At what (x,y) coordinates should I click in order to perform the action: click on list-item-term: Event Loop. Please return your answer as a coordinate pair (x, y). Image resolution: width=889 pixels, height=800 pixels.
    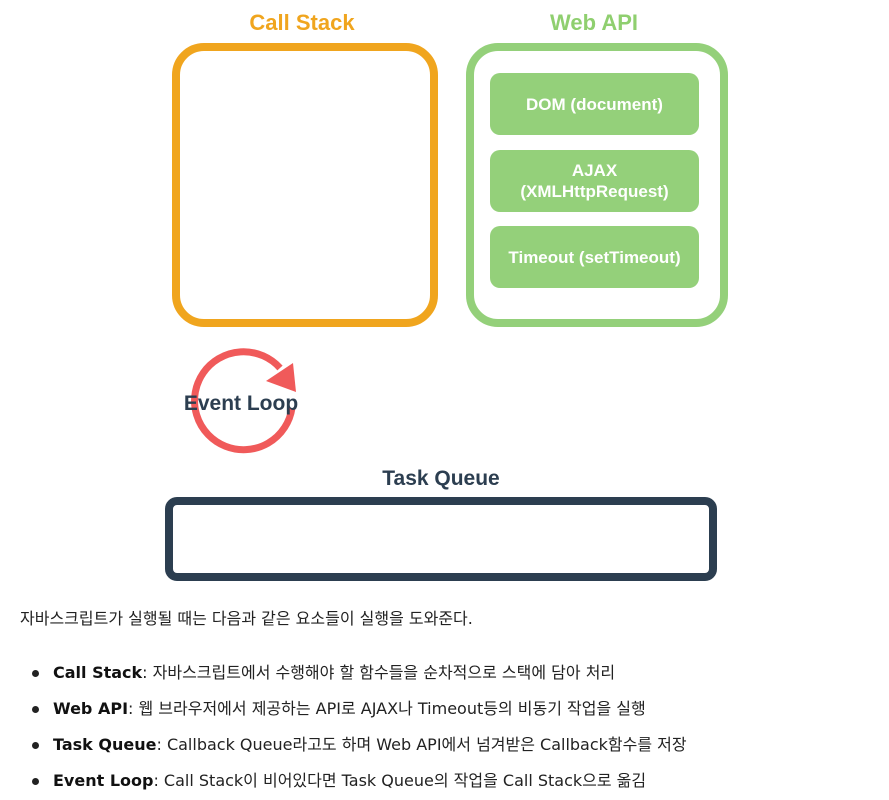
    Looking at the image, I should click on (103, 780).